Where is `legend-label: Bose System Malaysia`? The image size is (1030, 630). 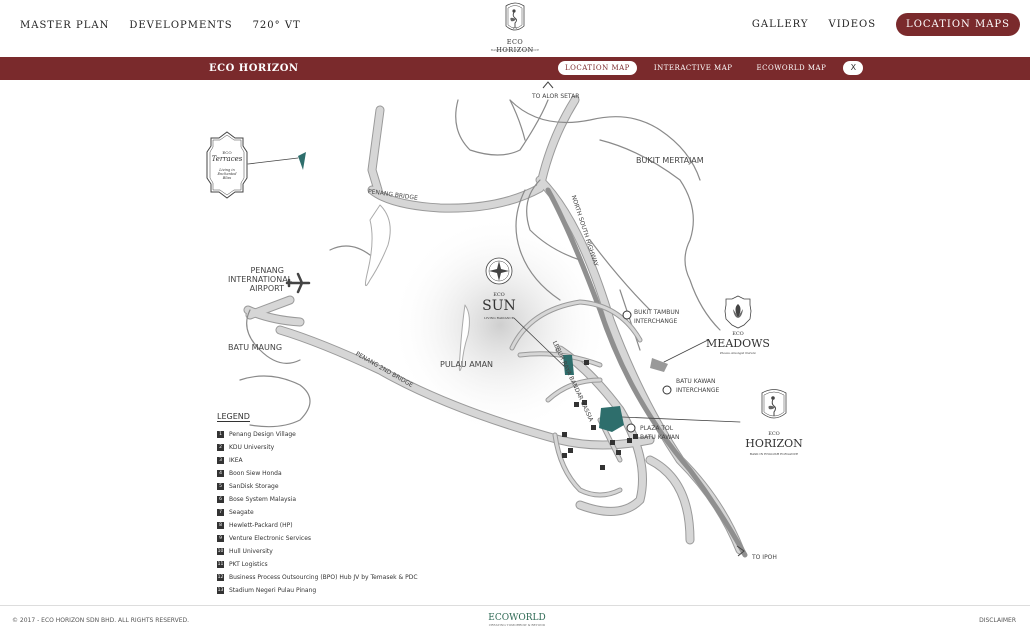
legend-label: Bose System Malaysia is located at coordinates (263, 499).